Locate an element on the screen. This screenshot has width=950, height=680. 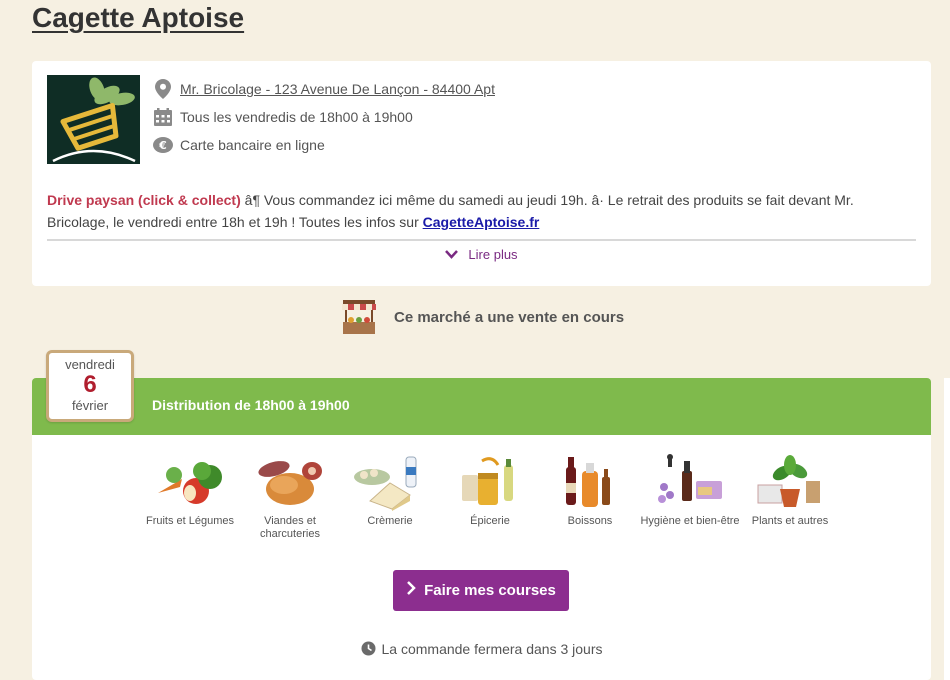
read-more-label: Lire plus is located at coordinates (493, 254).